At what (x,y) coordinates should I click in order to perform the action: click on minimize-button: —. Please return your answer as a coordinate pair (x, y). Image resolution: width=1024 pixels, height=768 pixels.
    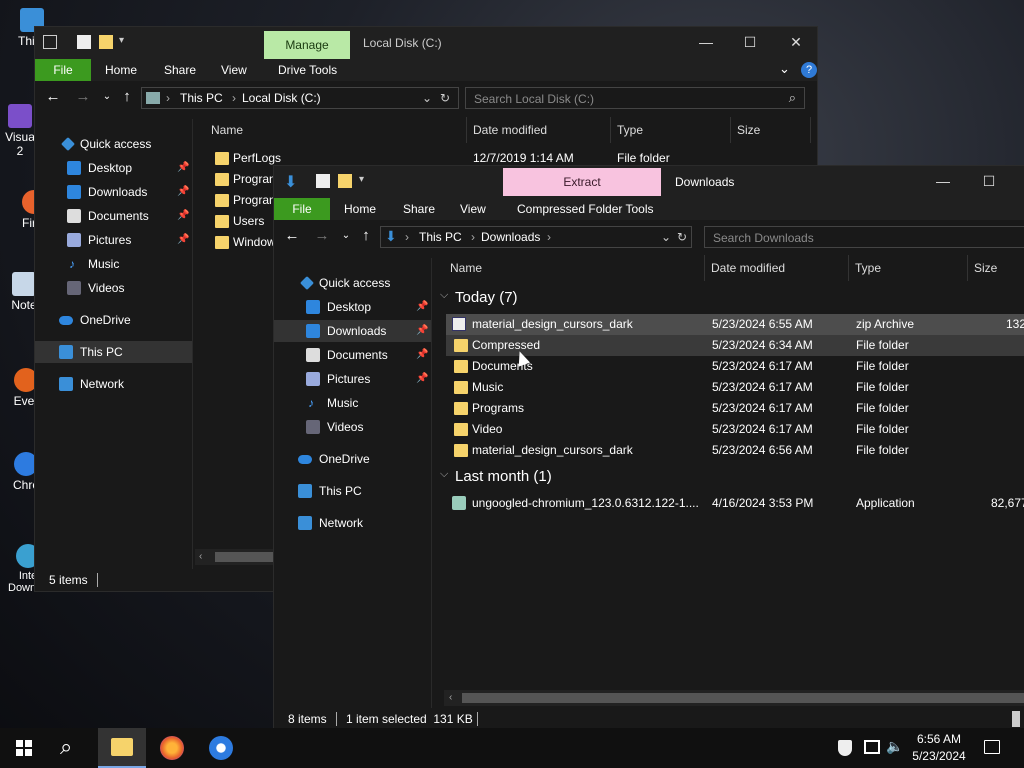
    Looking at the image, I should click on (943, 182).